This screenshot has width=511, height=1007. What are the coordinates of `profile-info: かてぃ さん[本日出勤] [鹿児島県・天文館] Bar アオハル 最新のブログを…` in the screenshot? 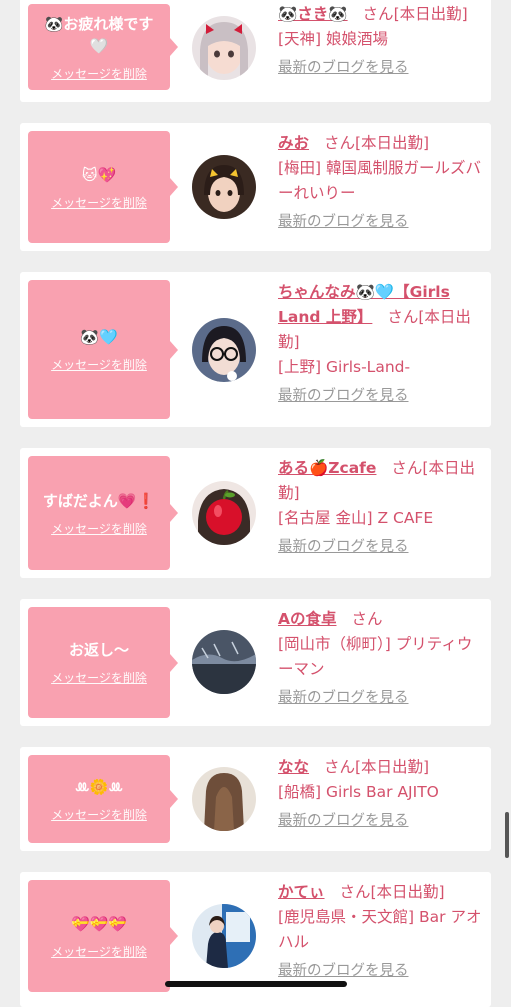 It's located at (381, 932).